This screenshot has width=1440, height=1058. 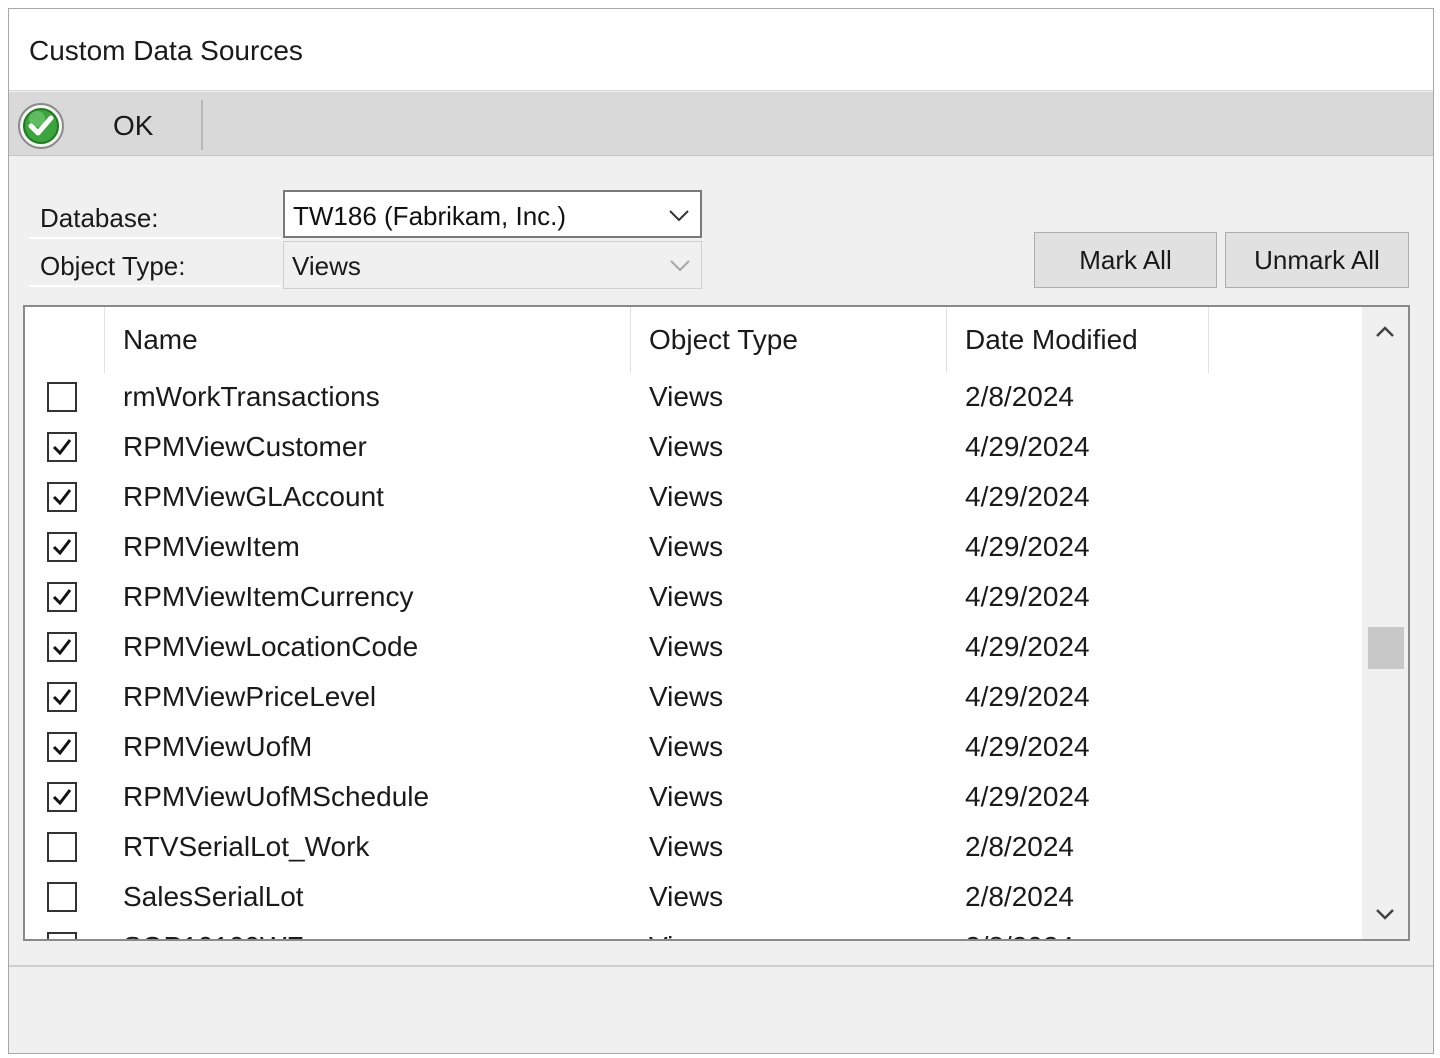 What do you see at coordinates (789, 340) in the screenshot?
I see `header-object-type: Object Type` at bounding box center [789, 340].